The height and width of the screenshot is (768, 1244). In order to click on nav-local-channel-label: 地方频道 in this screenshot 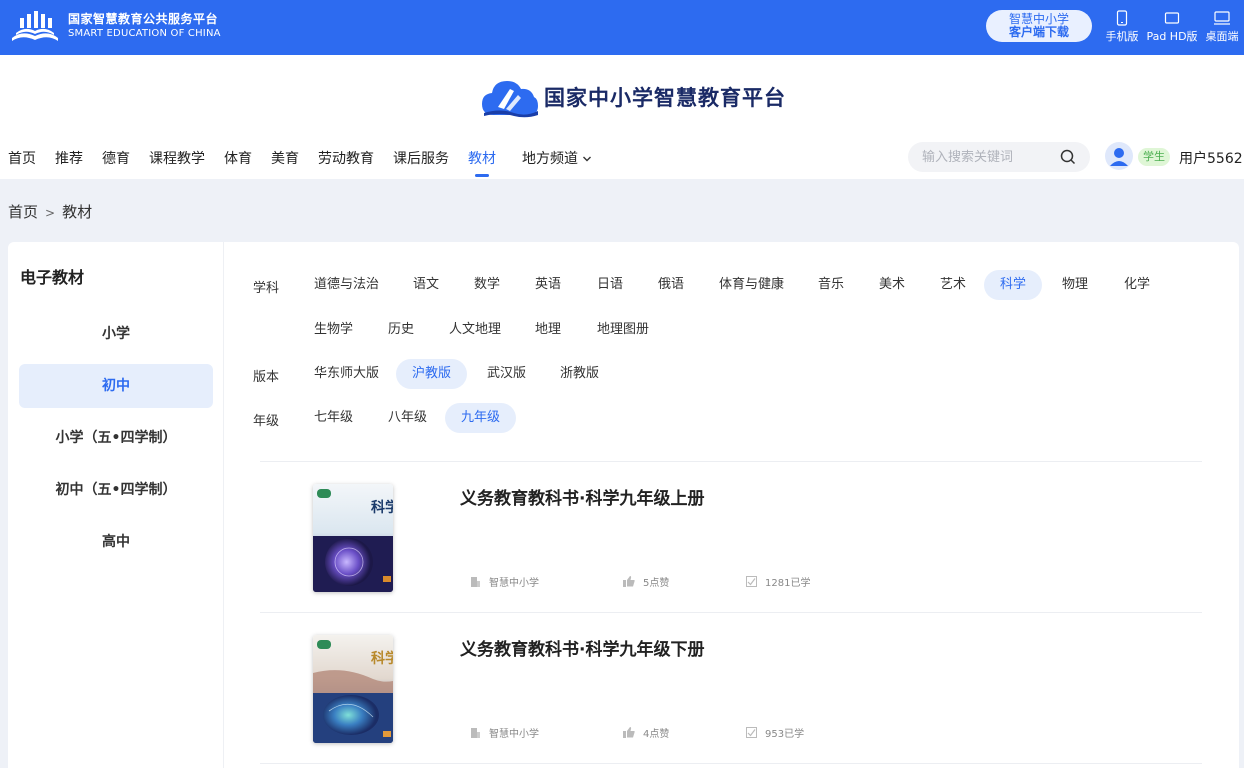, I will do `click(550, 159)`.